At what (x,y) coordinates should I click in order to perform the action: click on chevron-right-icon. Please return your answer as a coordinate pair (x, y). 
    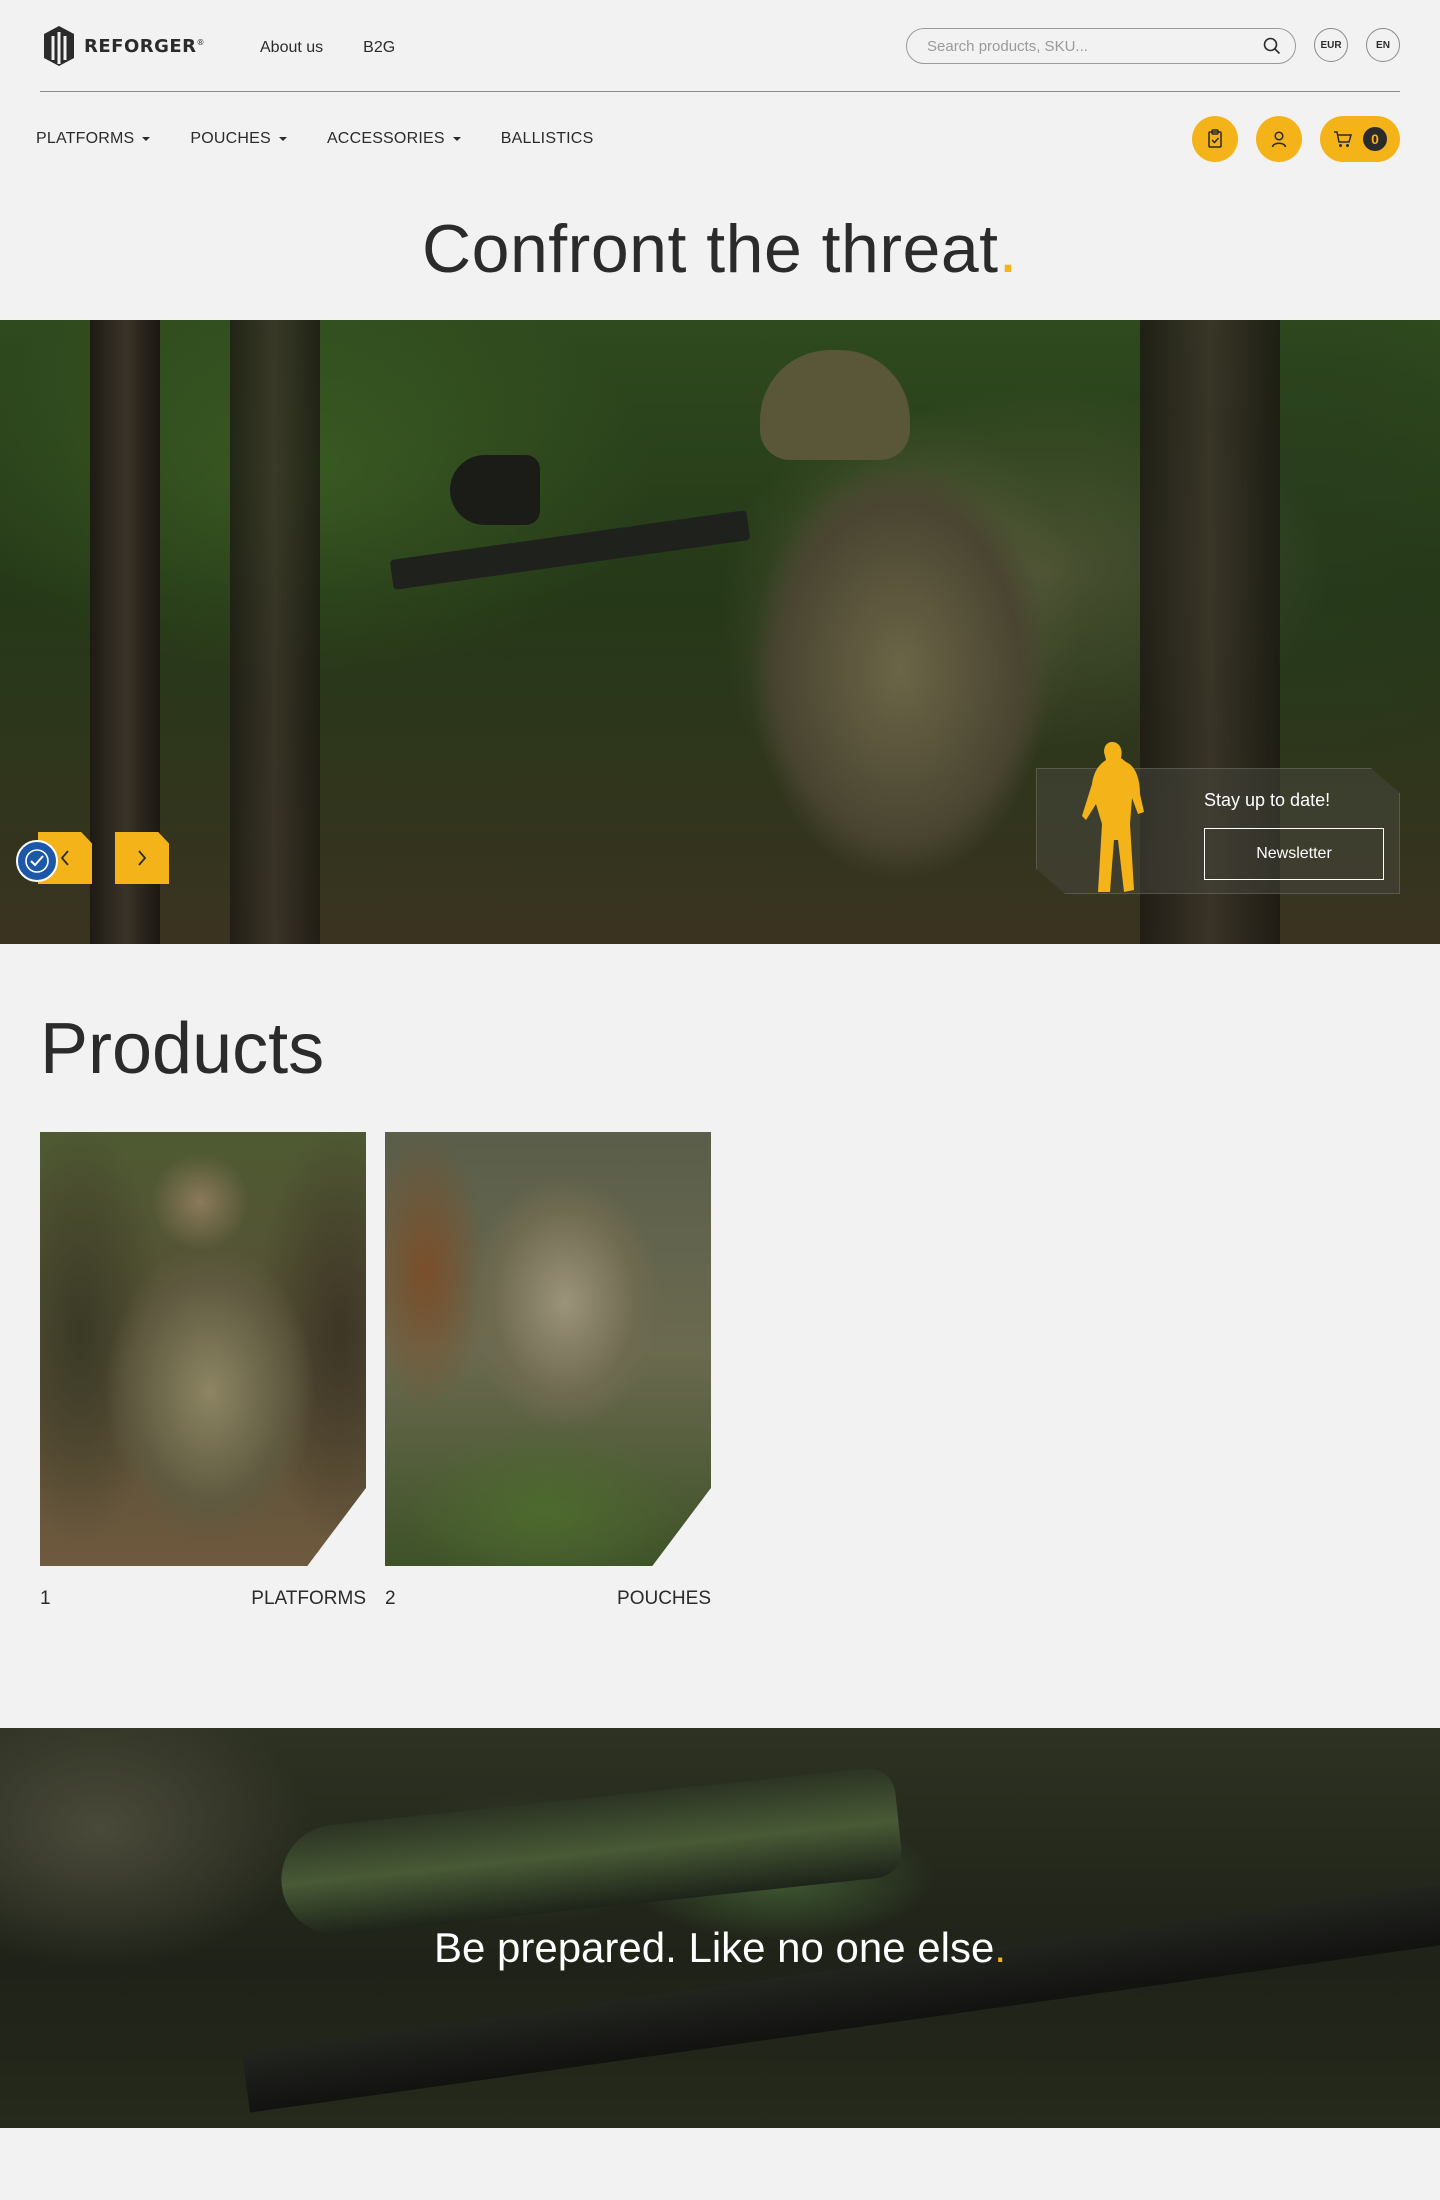
    Looking at the image, I should click on (142, 858).